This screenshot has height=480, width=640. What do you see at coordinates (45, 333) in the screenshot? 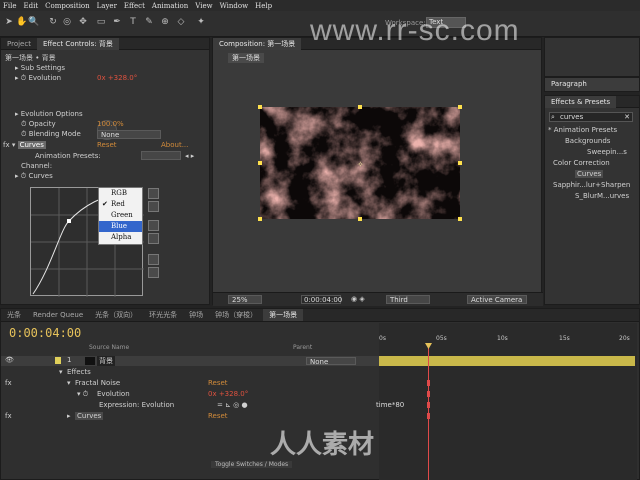
I see `timeline-timecode: 0:00:04:00` at bounding box center [45, 333].